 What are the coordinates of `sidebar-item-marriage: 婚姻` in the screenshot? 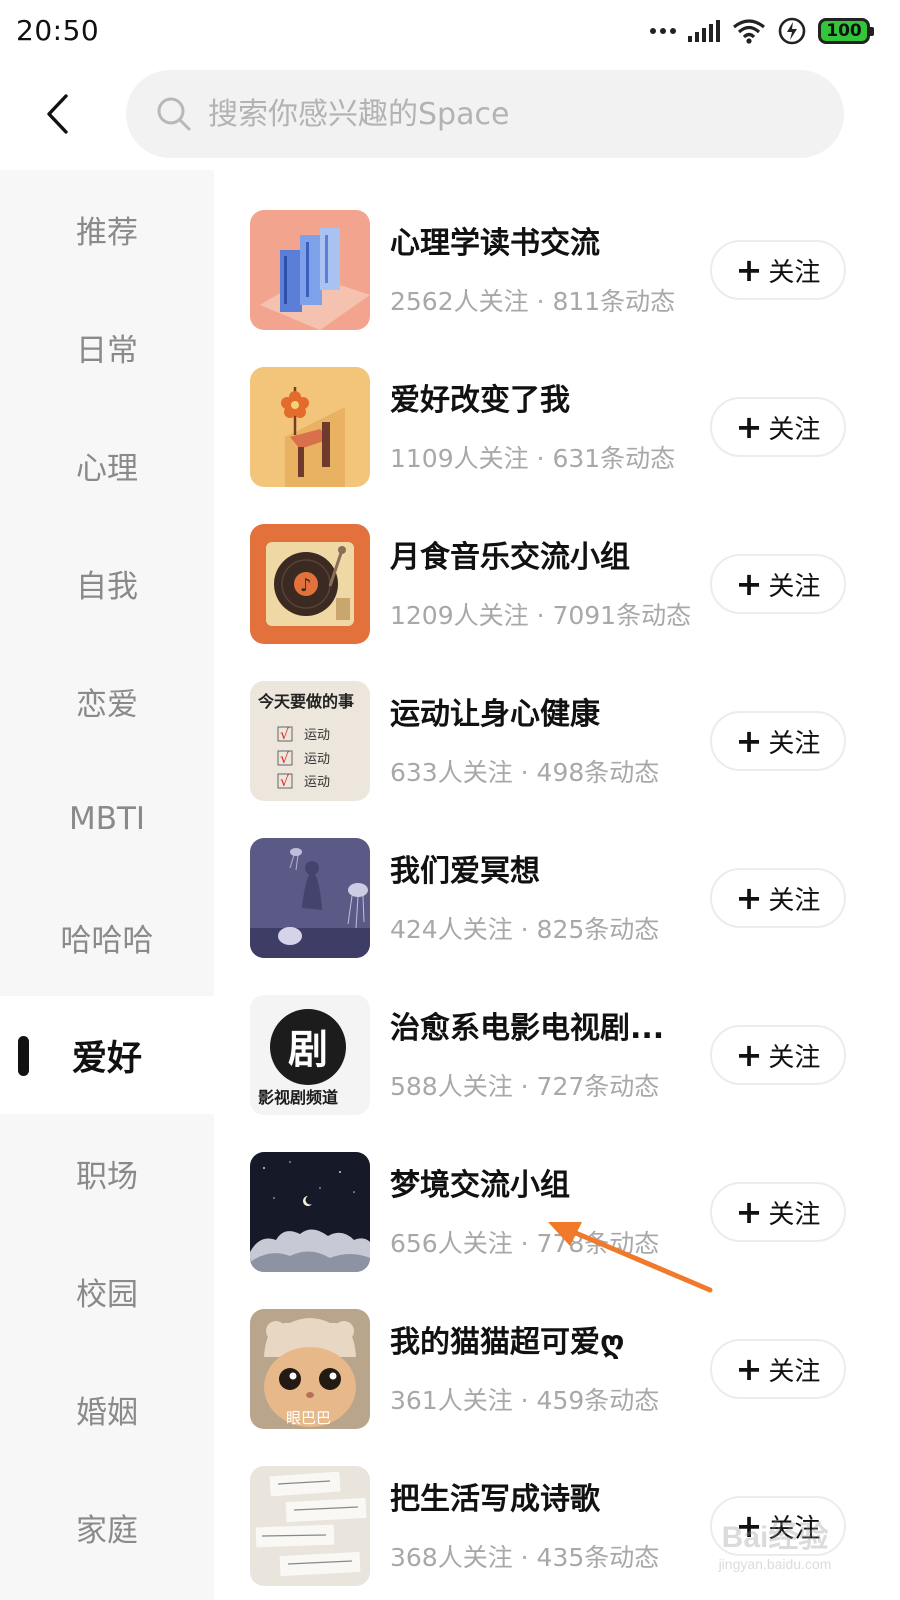 It's located at (107, 1409).